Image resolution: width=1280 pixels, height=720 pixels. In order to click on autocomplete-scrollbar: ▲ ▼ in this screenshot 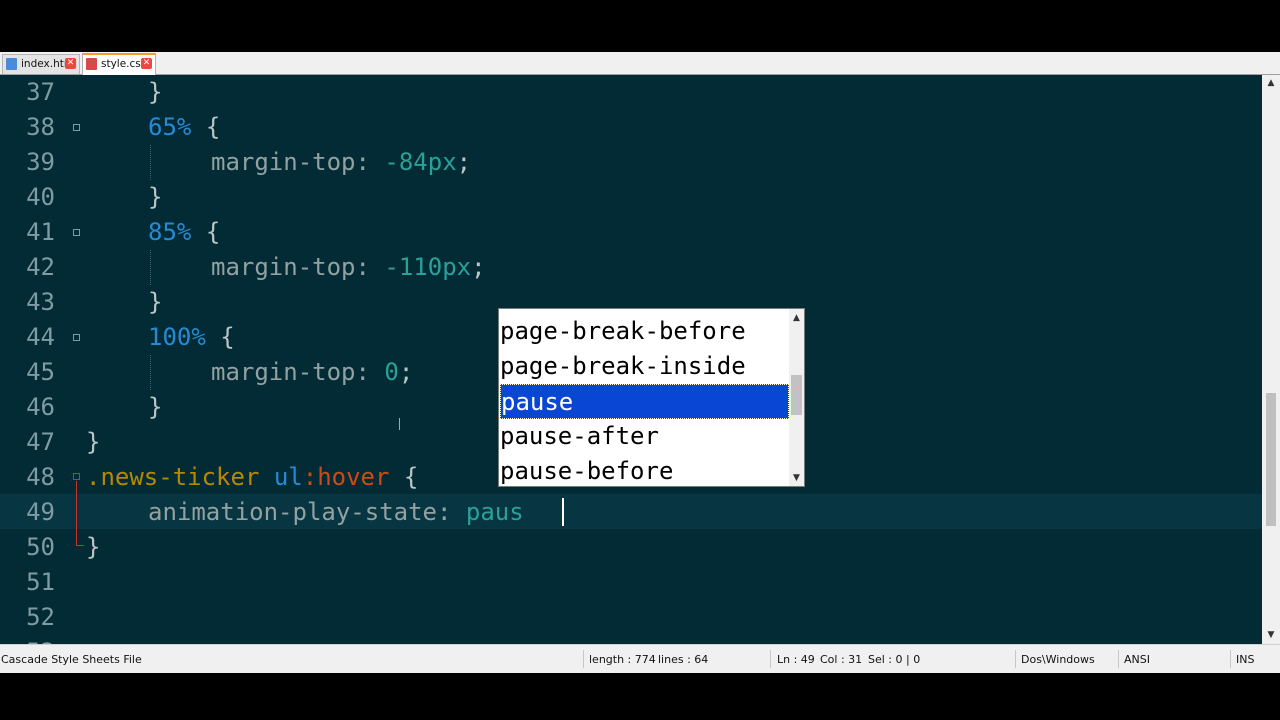, I will do `click(796, 397)`.